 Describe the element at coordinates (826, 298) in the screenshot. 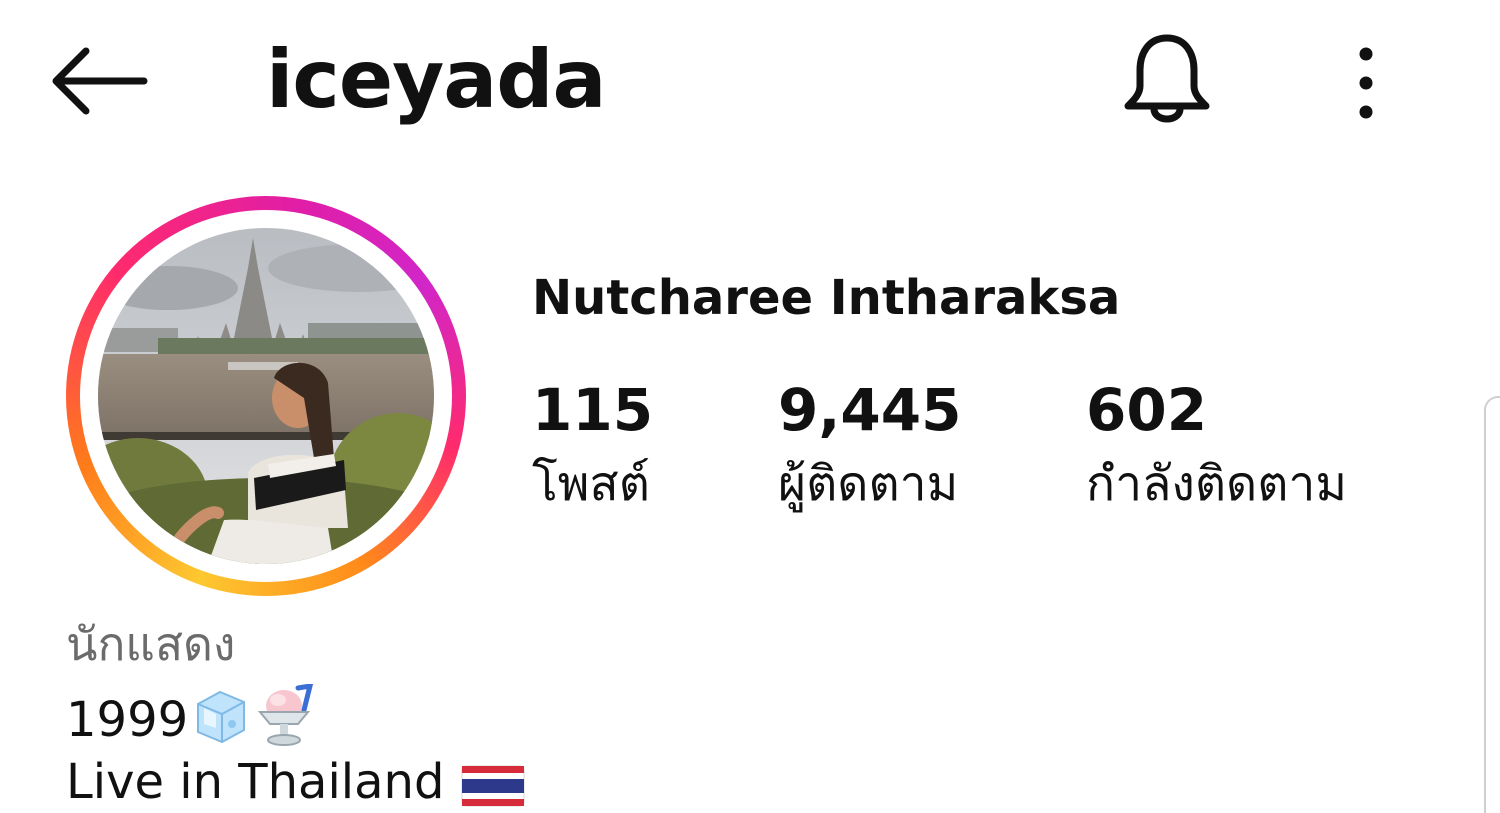

I see `profile-full-name: Nutcharee Intharaksa` at that location.